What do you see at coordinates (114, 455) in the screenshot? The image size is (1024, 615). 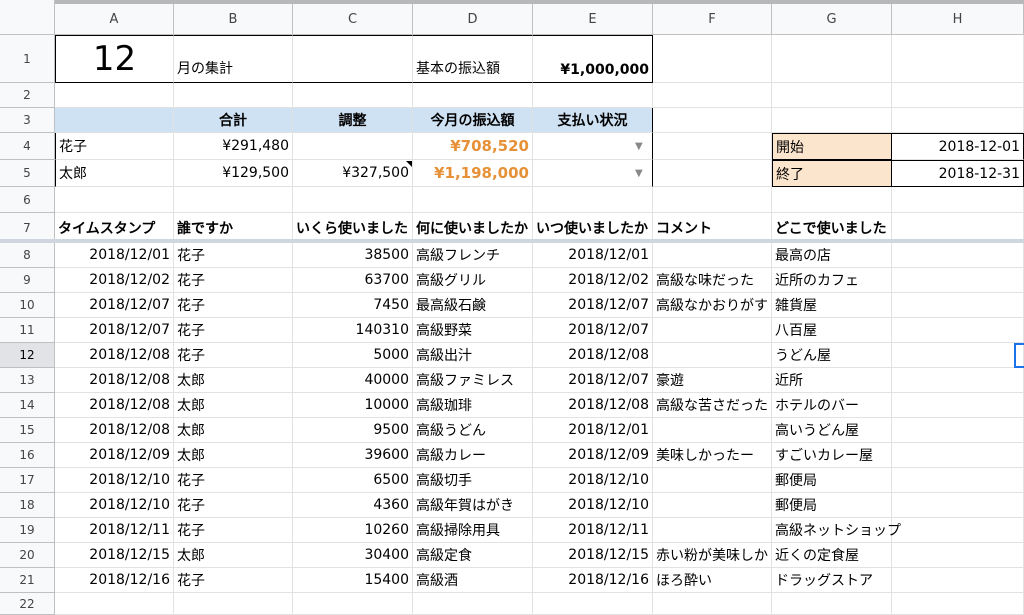 I see `timestamp-cell: 2018/12/09` at bounding box center [114, 455].